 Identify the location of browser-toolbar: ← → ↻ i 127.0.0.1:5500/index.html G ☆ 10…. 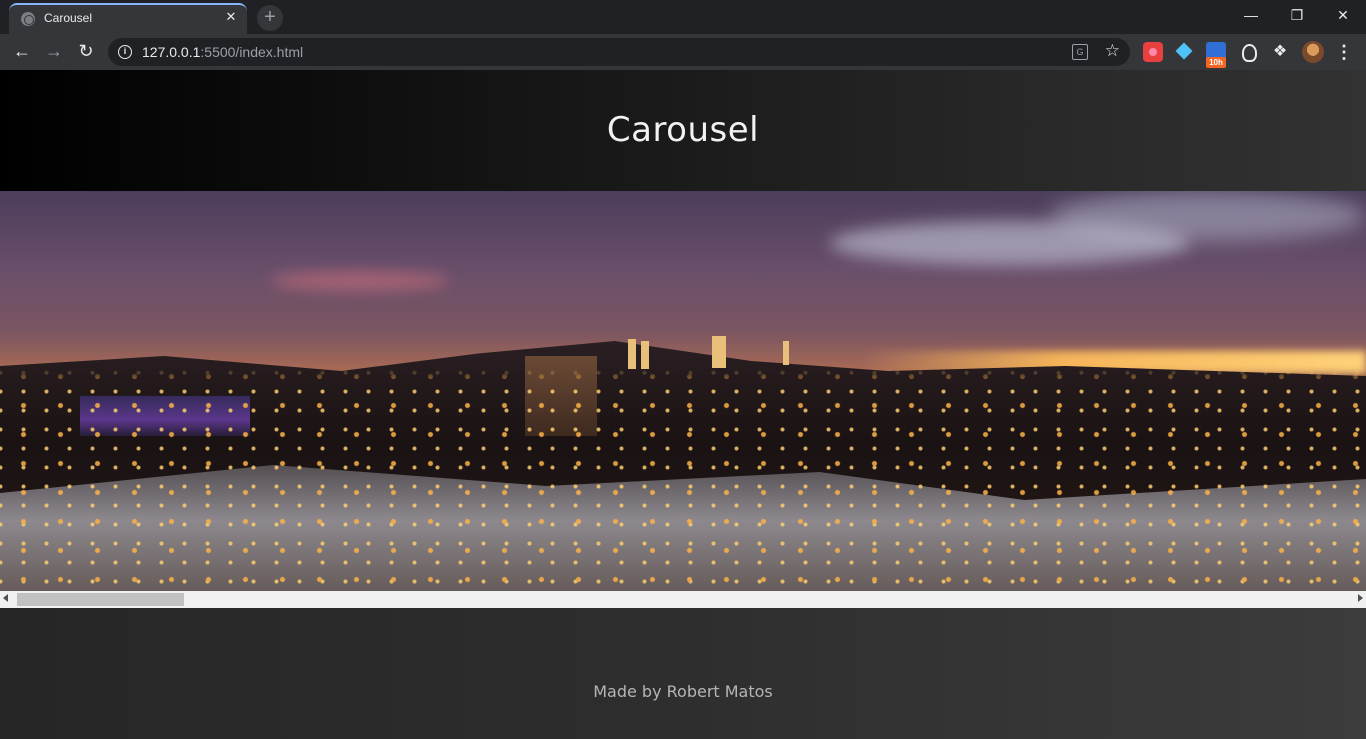
(683, 52).